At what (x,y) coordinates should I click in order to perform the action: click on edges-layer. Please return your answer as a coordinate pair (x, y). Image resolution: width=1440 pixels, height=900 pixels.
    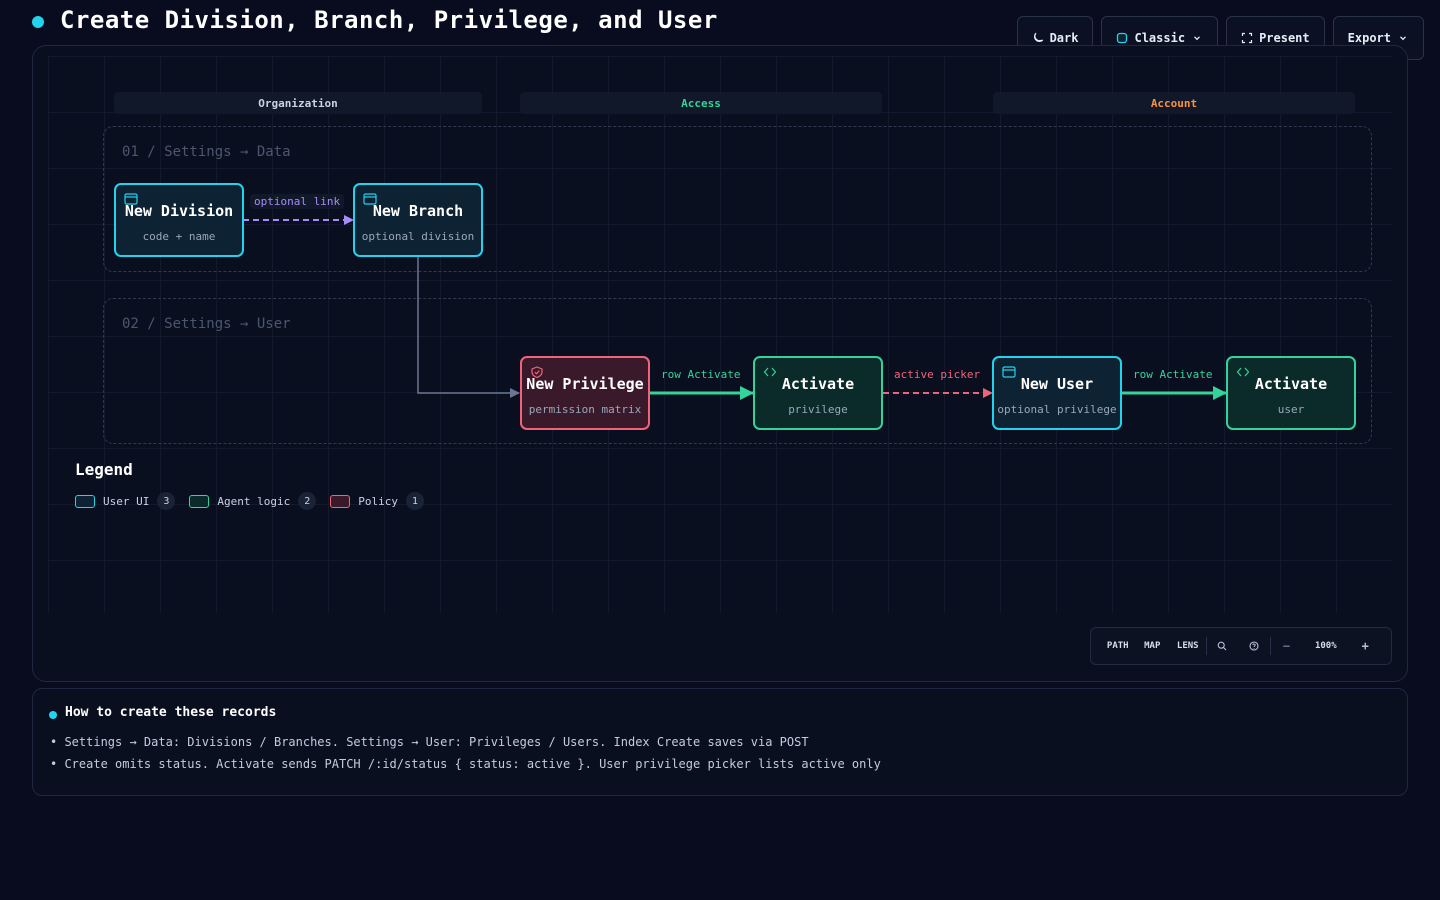
    Looking at the image, I should click on (735, 307).